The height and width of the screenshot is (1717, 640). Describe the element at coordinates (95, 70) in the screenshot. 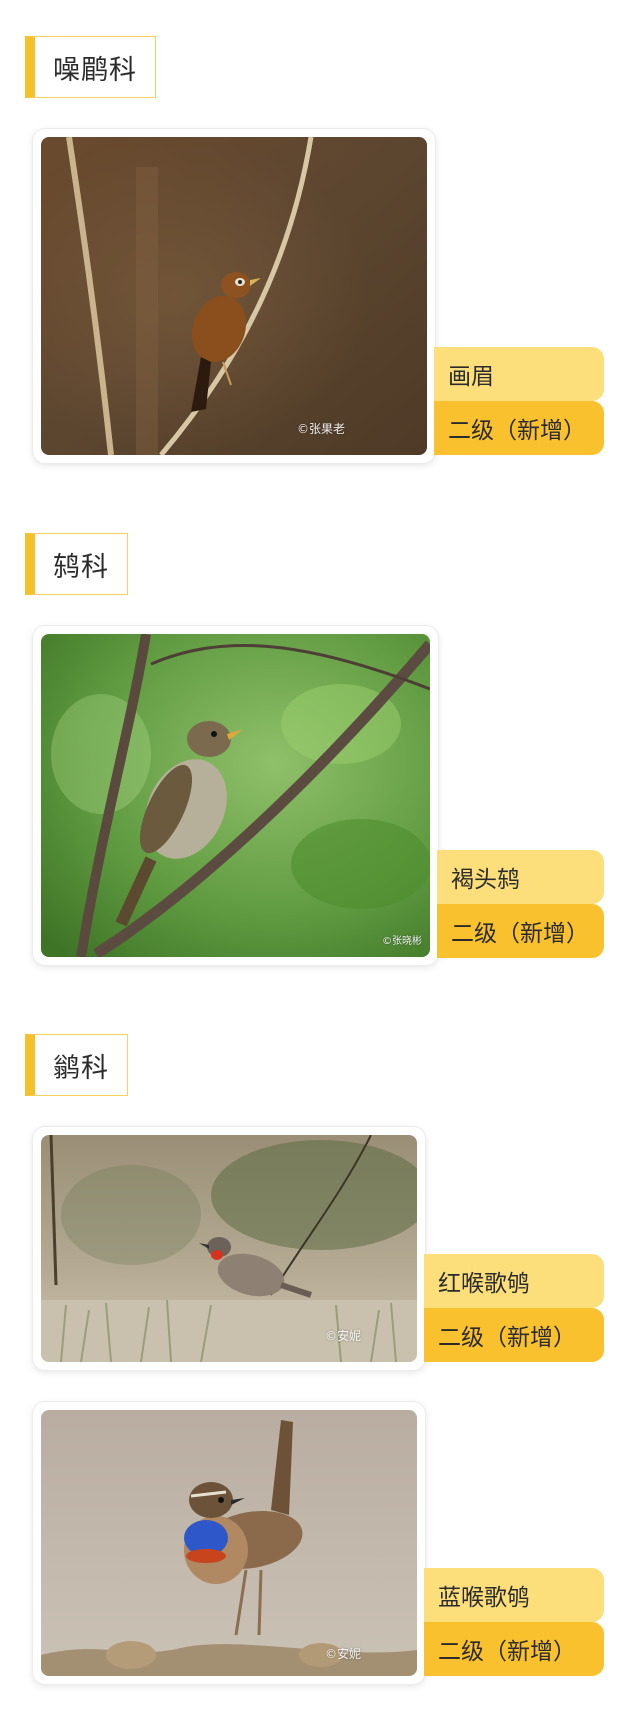

I see `family-title: 噪鹛科` at that location.